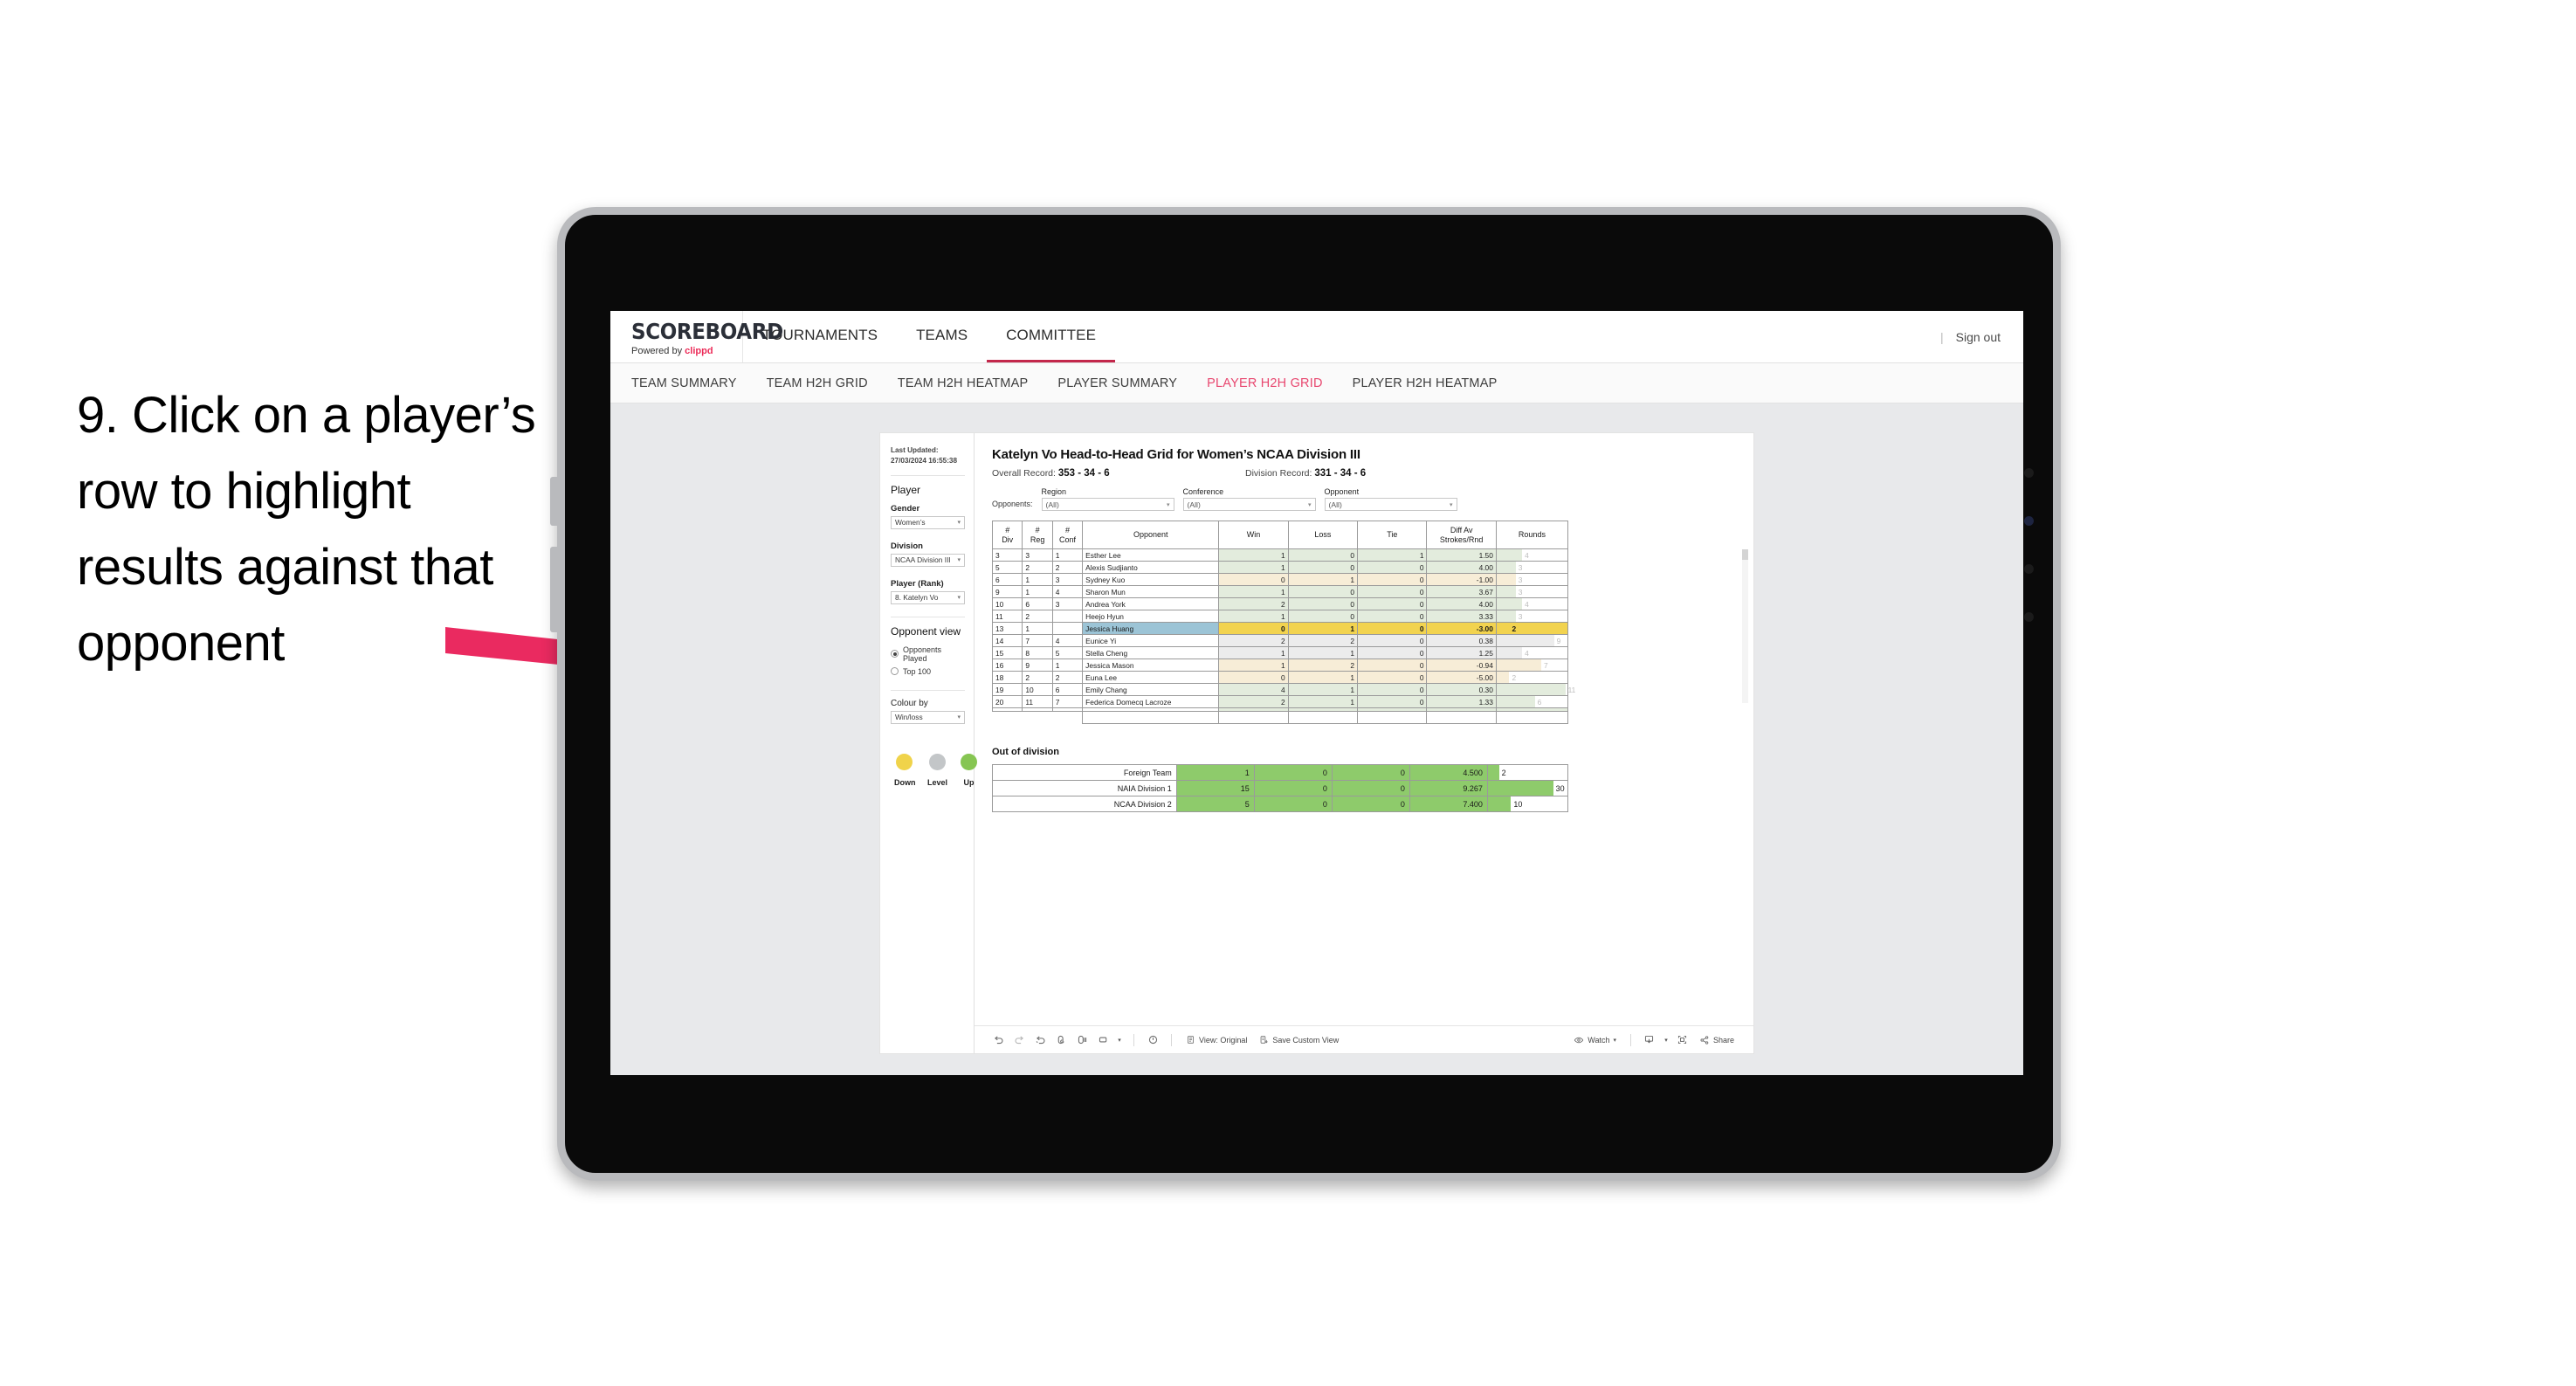 The image size is (2576, 1386). I want to click on cell-diff-avg-strokes: 4.00, so click(1461, 567).